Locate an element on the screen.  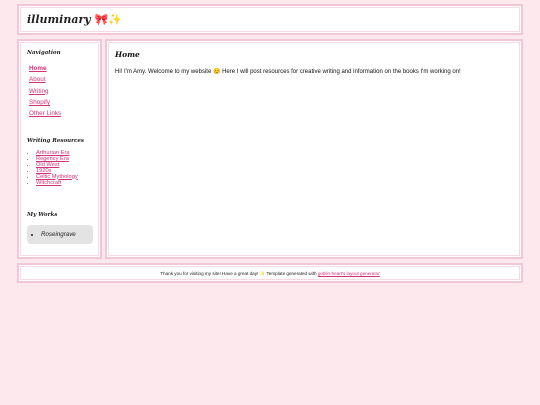
resources-heading: Writing Resources is located at coordinates (55, 141).